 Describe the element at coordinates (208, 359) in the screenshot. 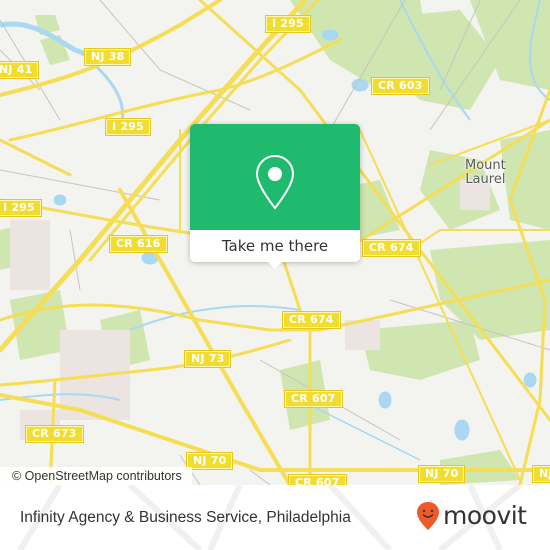

I see `road-shield-nj73: NJ 73` at that location.